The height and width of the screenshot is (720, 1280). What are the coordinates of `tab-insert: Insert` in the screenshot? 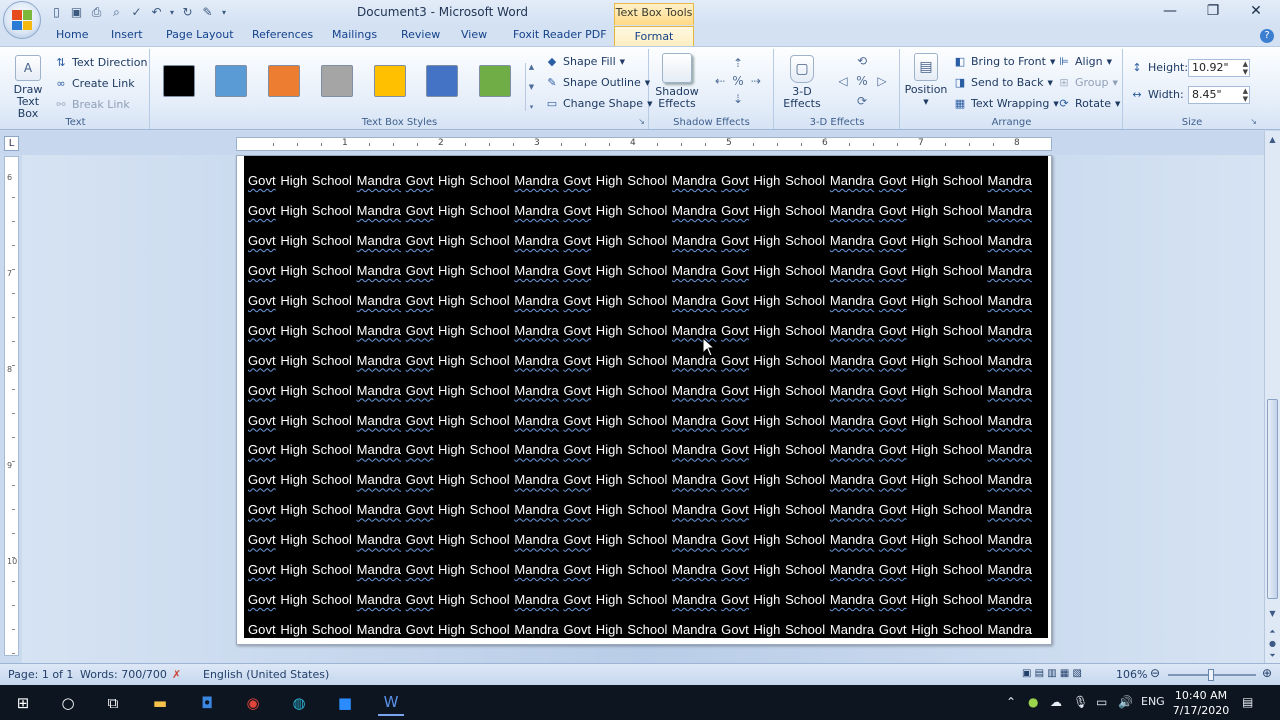 It's located at (127, 34).